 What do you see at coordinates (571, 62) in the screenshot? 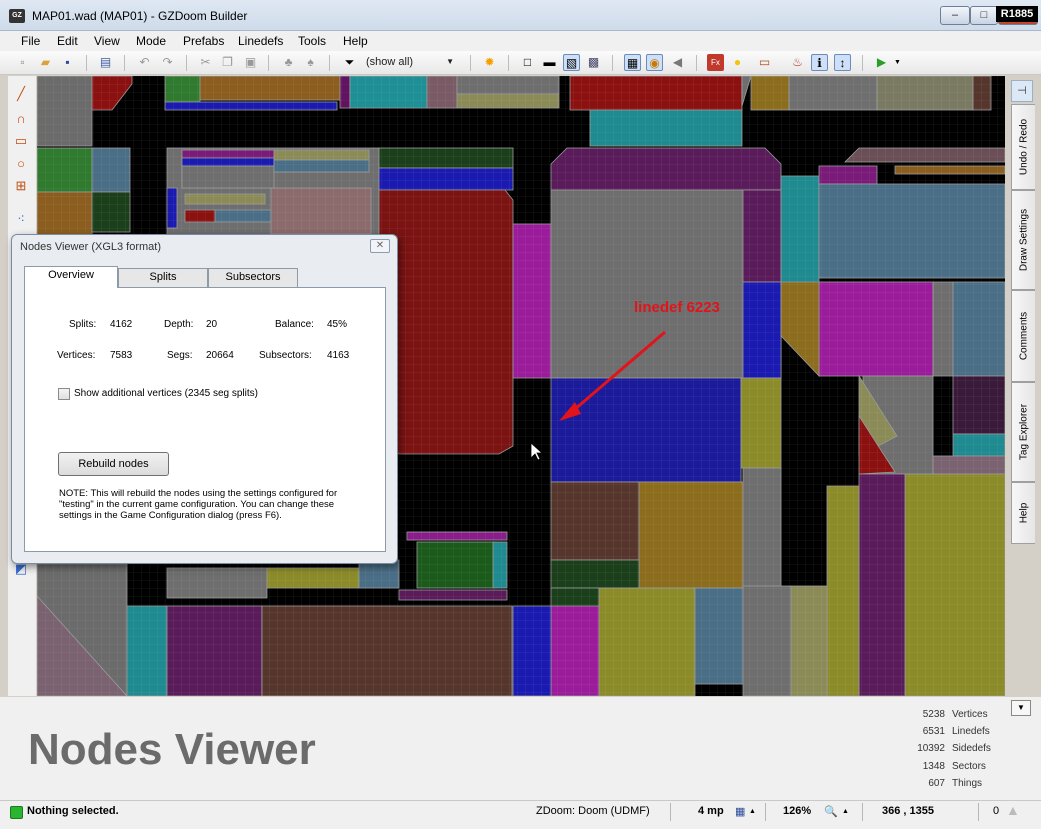
I see `view-floors-icon: ▧` at bounding box center [571, 62].